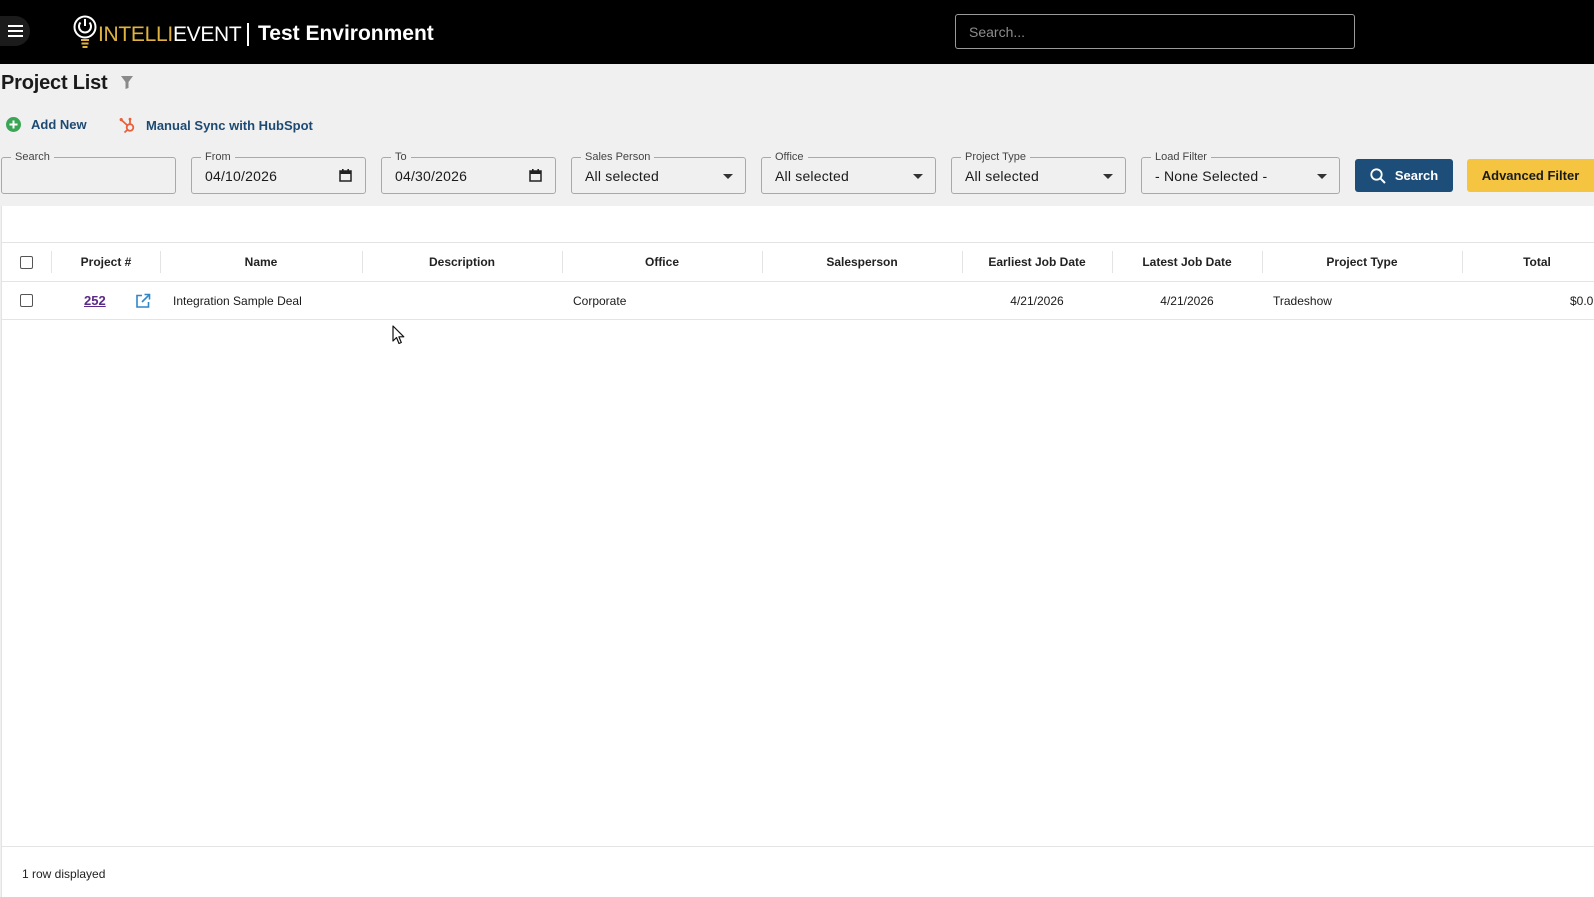 The width and height of the screenshot is (1594, 897). I want to click on to-date-value: 04/30/2026, so click(431, 176).